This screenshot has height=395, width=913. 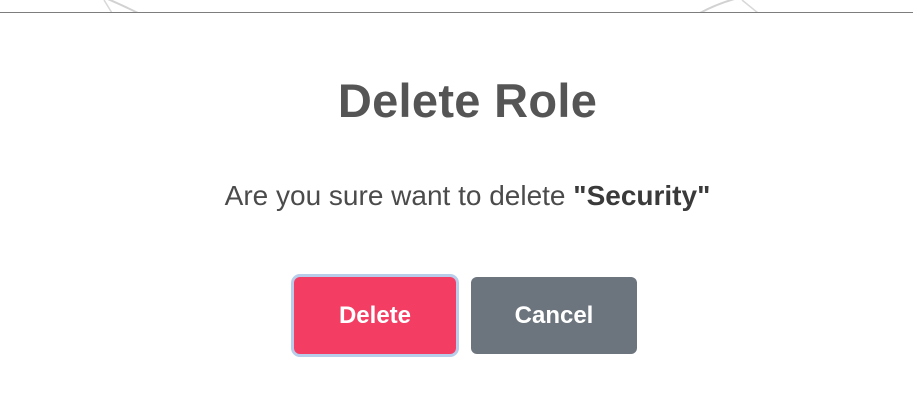 What do you see at coordinates (375, 315) in the screenshot?
I see `delete-button: Delete` at bounding box center [375, 315].